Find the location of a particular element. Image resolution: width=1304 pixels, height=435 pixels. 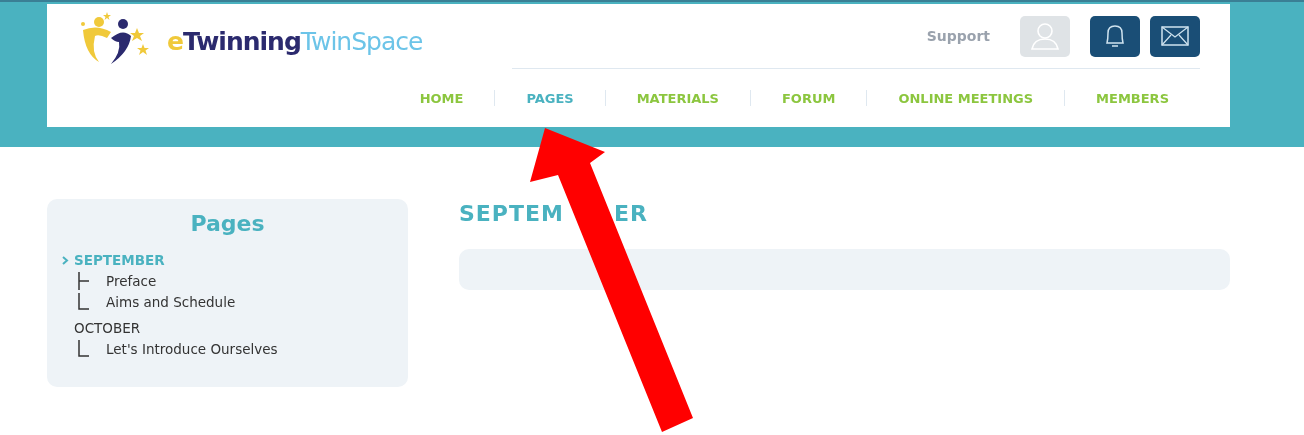

notifications-button is located at coordinates (1115, 36).